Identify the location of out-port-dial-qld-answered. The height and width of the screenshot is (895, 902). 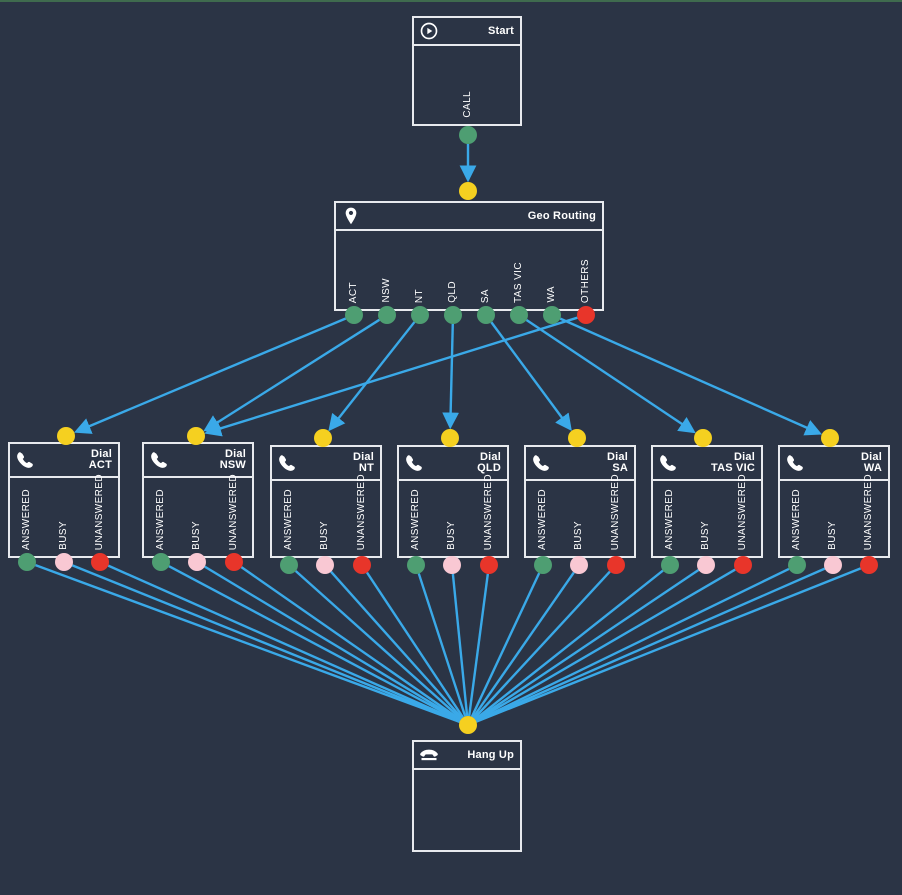
(416, 565).